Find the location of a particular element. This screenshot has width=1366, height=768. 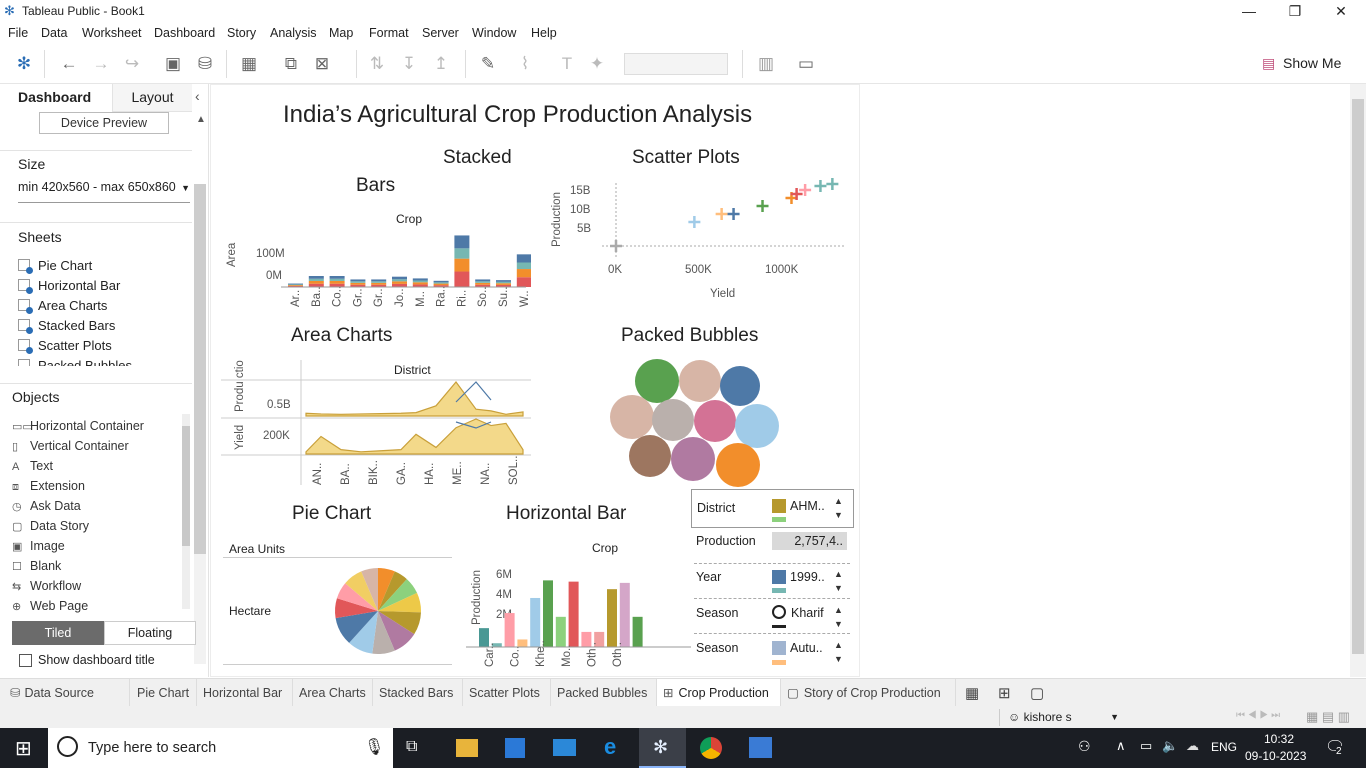

fit-dropdown is located at coordinates (676, 64).